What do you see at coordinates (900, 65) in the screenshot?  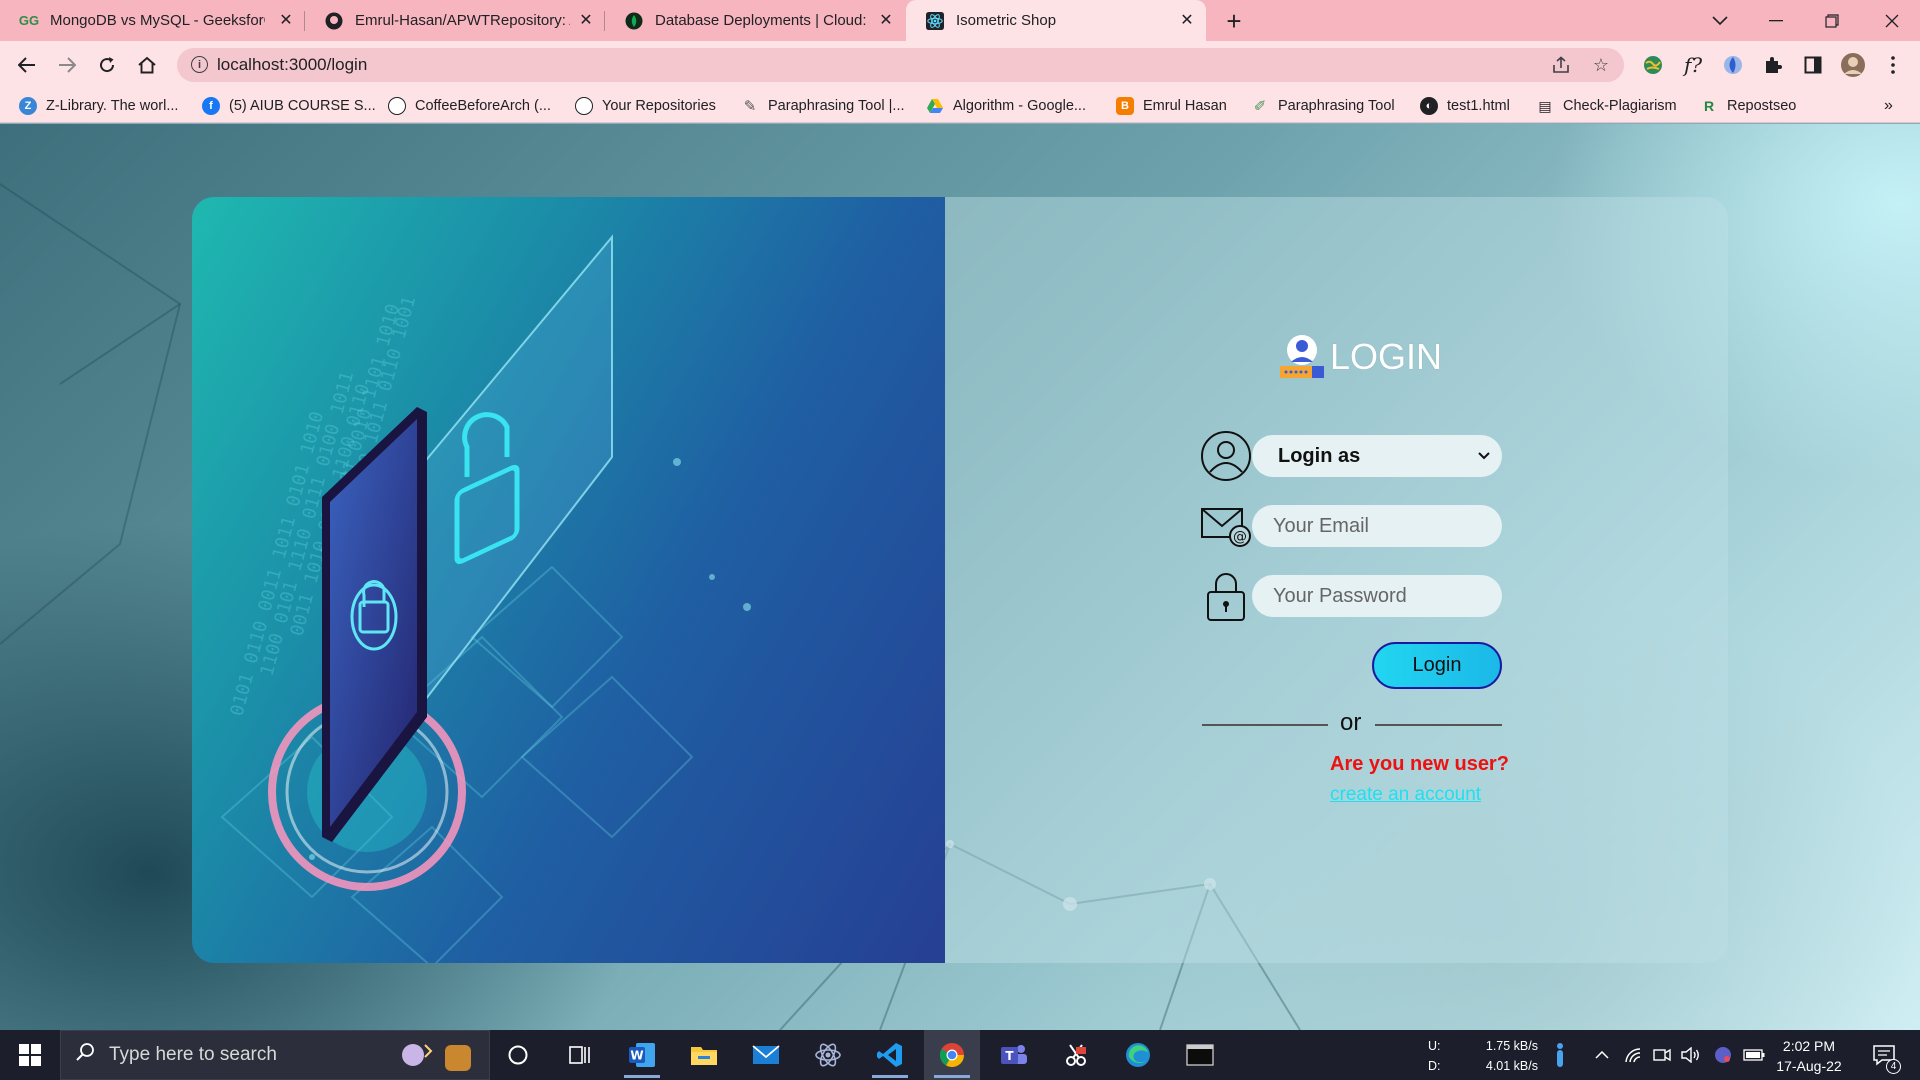 I see `address-bar: i localhost:3000/login ☆` at bounding box center [900, 65].